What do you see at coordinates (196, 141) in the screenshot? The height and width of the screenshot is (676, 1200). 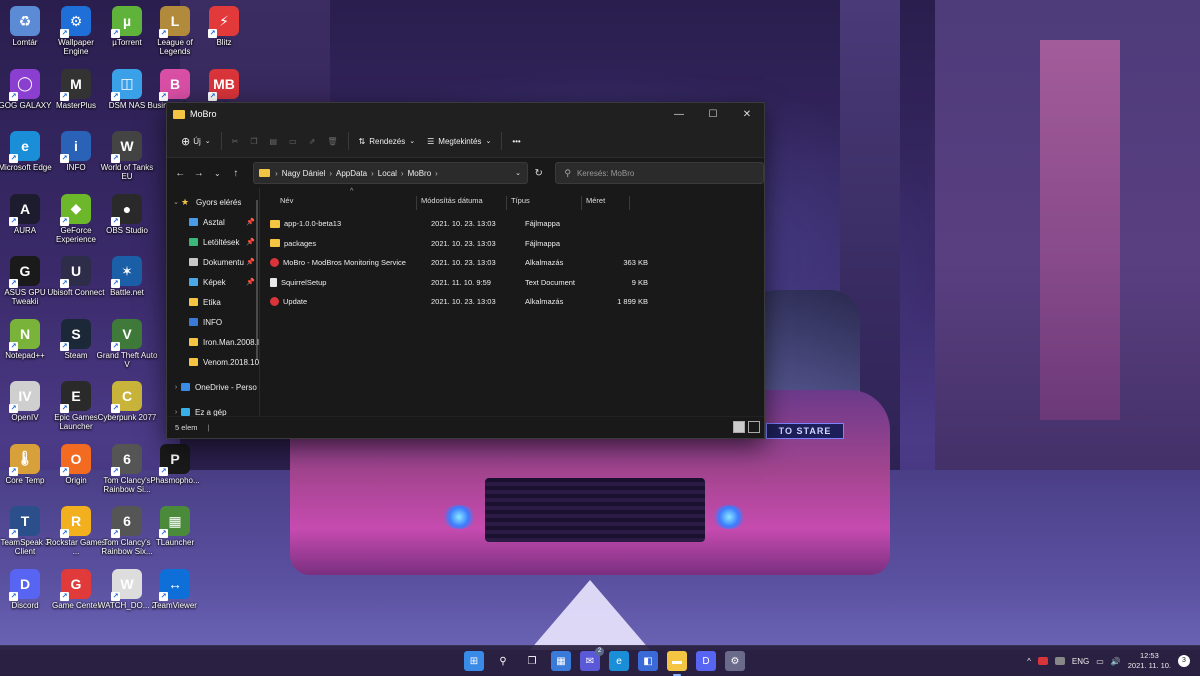 I see `new-button: ⊕ Új ⌄` at bounding box center [196, 141].